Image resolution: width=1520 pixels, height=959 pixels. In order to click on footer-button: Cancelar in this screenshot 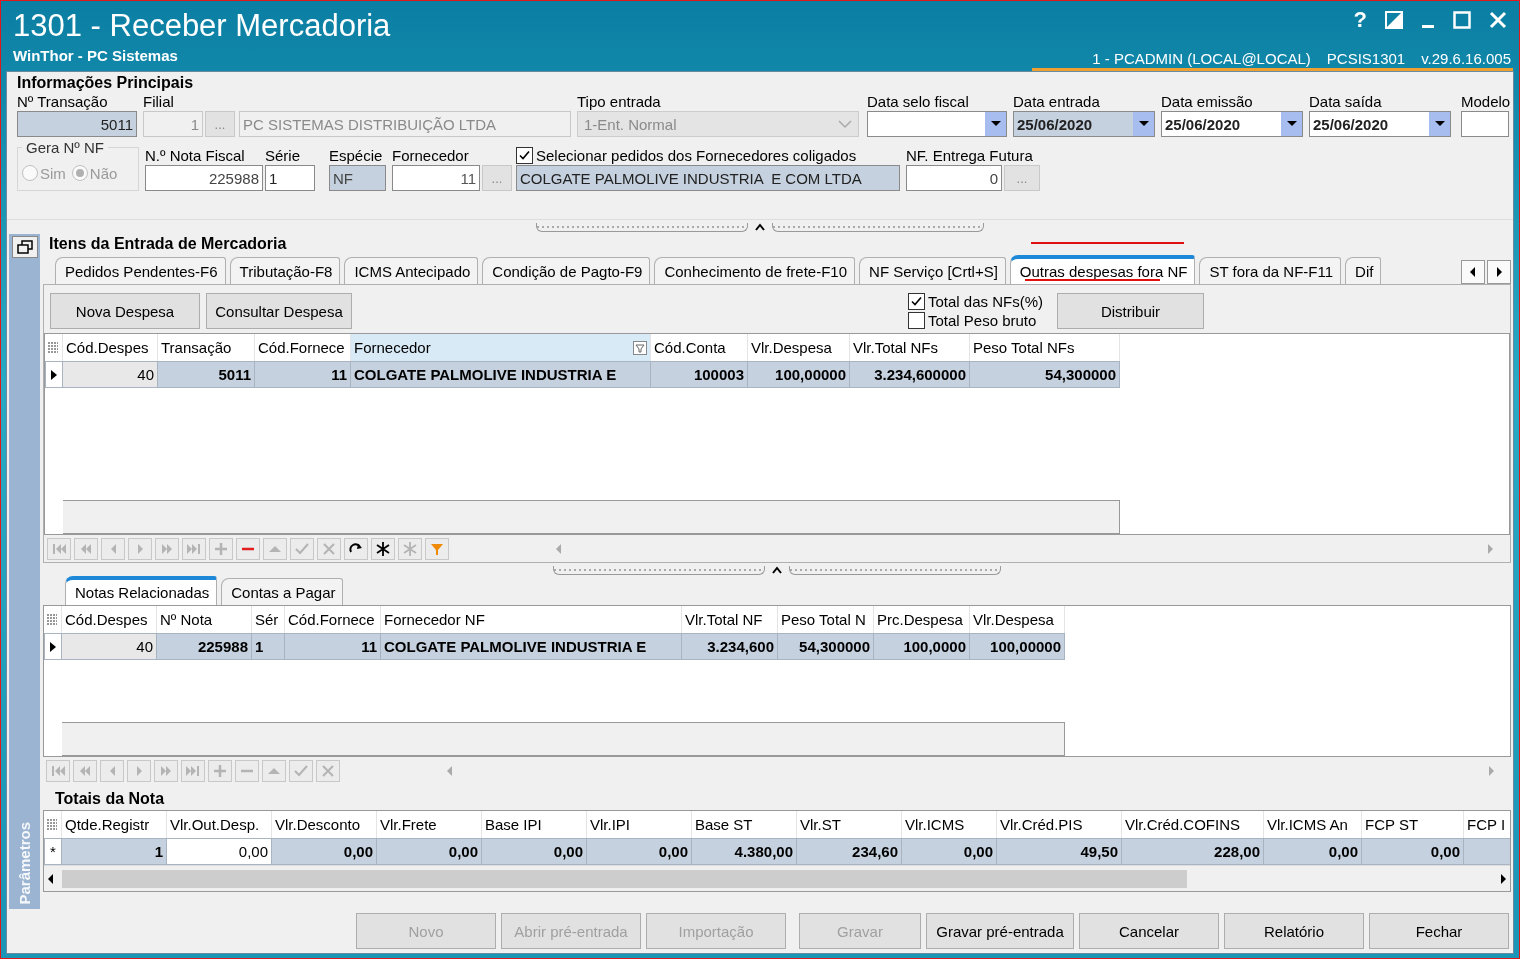, I will do `click(1149, 931)`.